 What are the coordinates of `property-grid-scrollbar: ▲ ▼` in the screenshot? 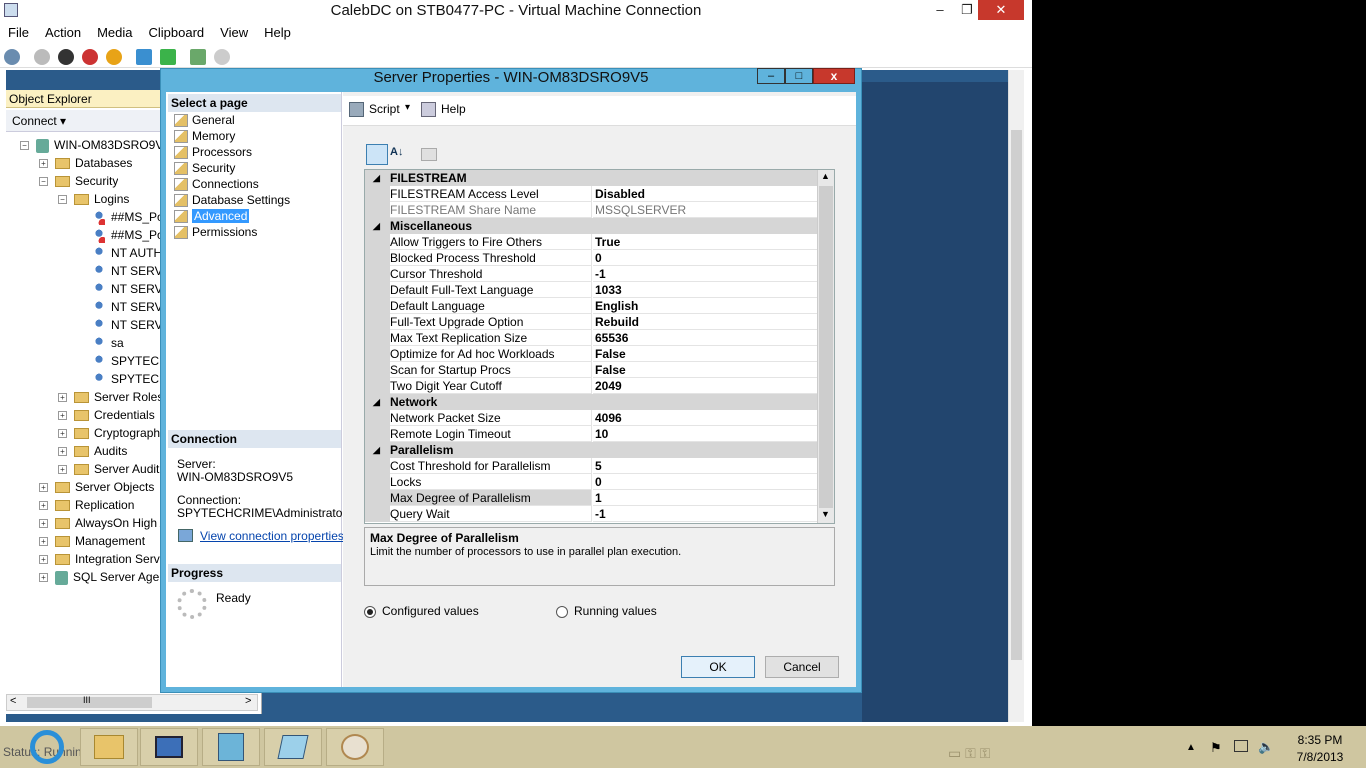 It's located at (825, 346).